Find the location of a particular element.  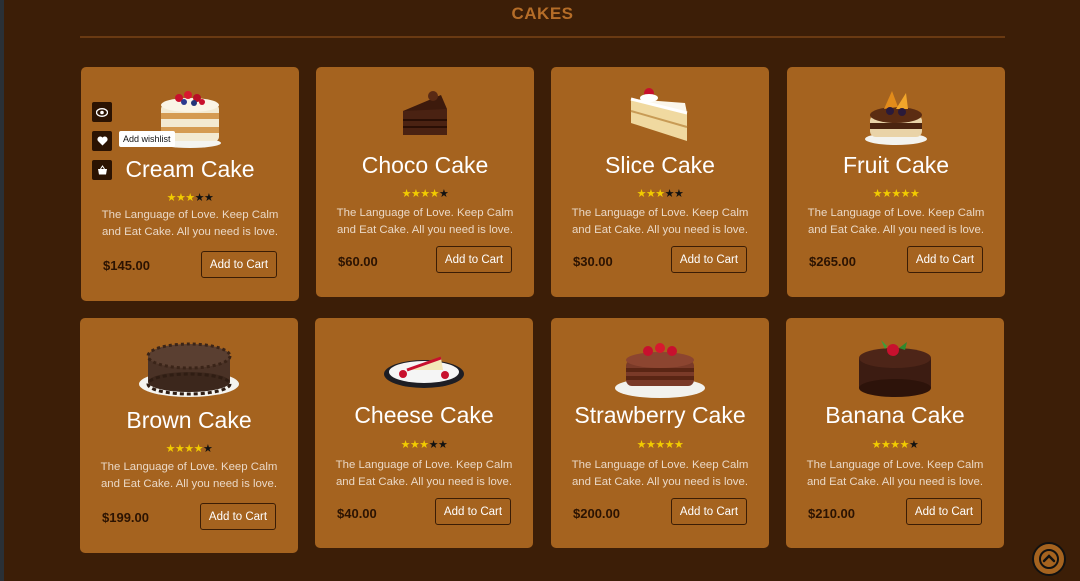

left-edge-bar is located at coordinates (2, 290).